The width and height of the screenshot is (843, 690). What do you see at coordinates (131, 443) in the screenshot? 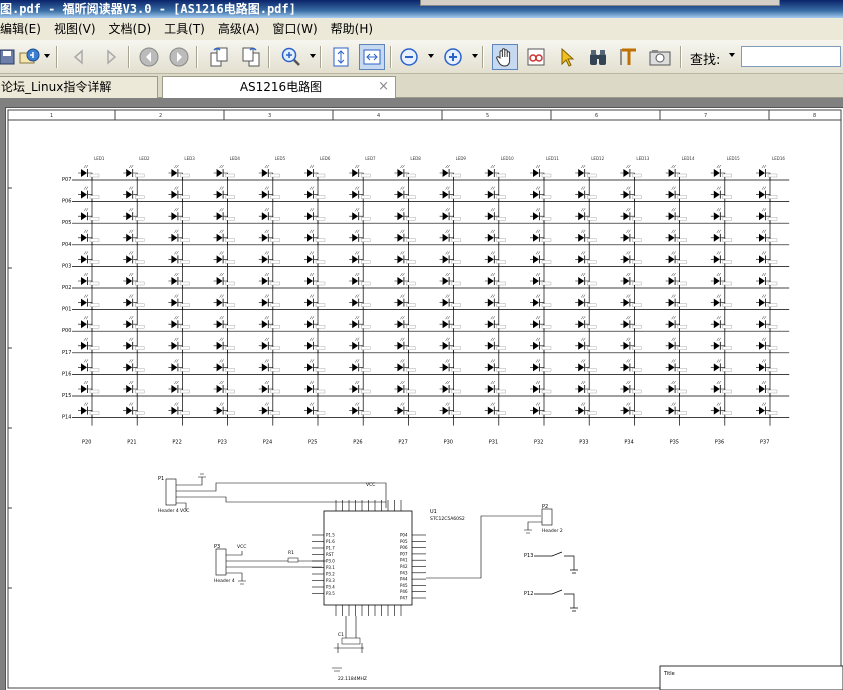
I see `column-port-label: P21` at bounding box center [131, 443].